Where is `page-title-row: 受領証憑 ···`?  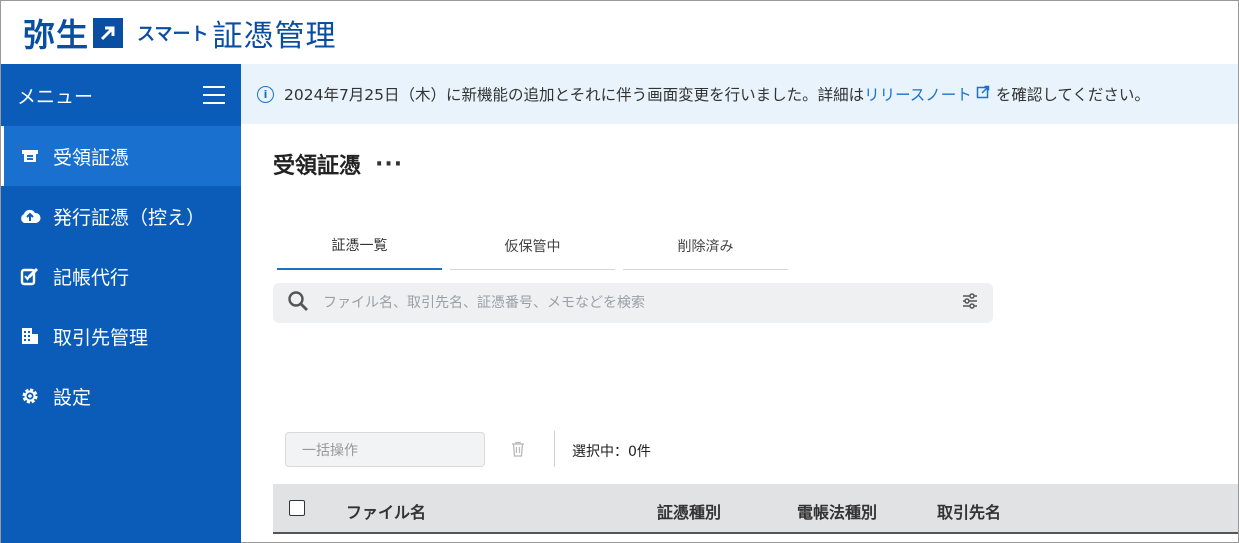
page-title-row: 受領証憑 ··· is located at coordinates (338, 164).